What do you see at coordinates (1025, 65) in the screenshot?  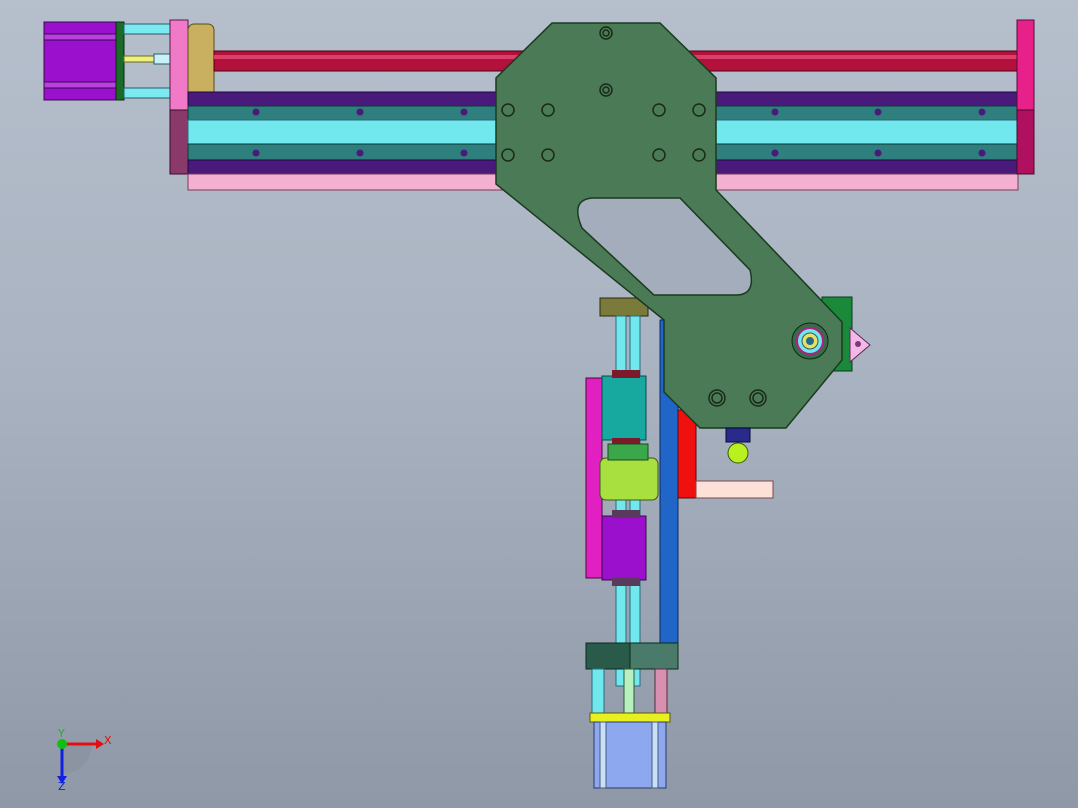 I see `x-end-plate-right` at bounding box center [1025, 65].